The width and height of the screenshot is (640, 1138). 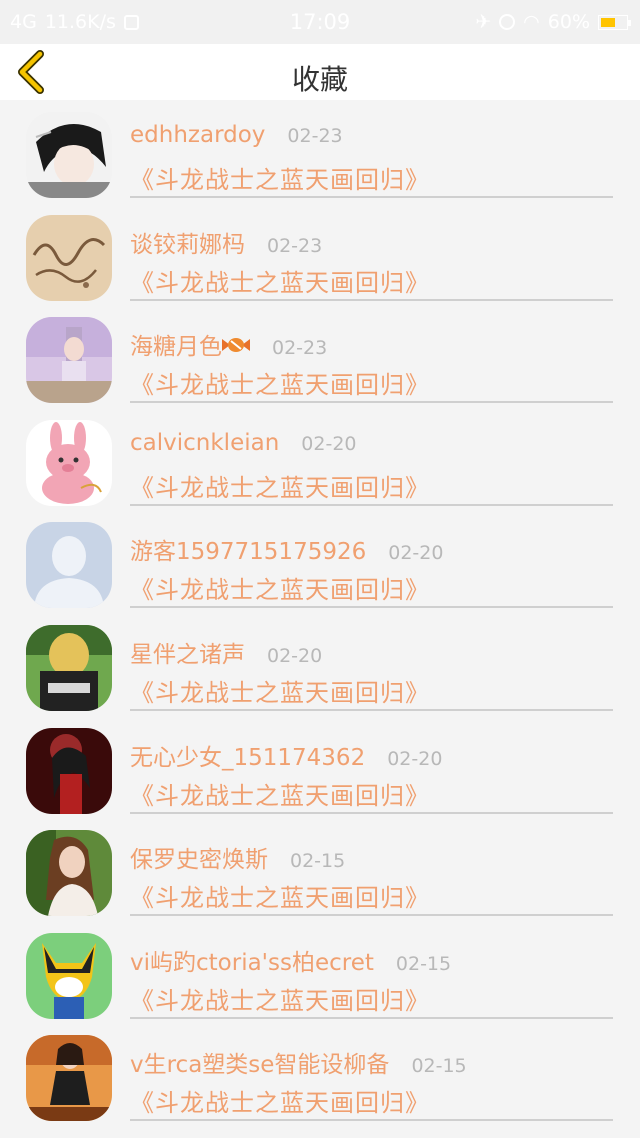 I want to click on fashion-tour-avatar, so click(x=69, y=667).